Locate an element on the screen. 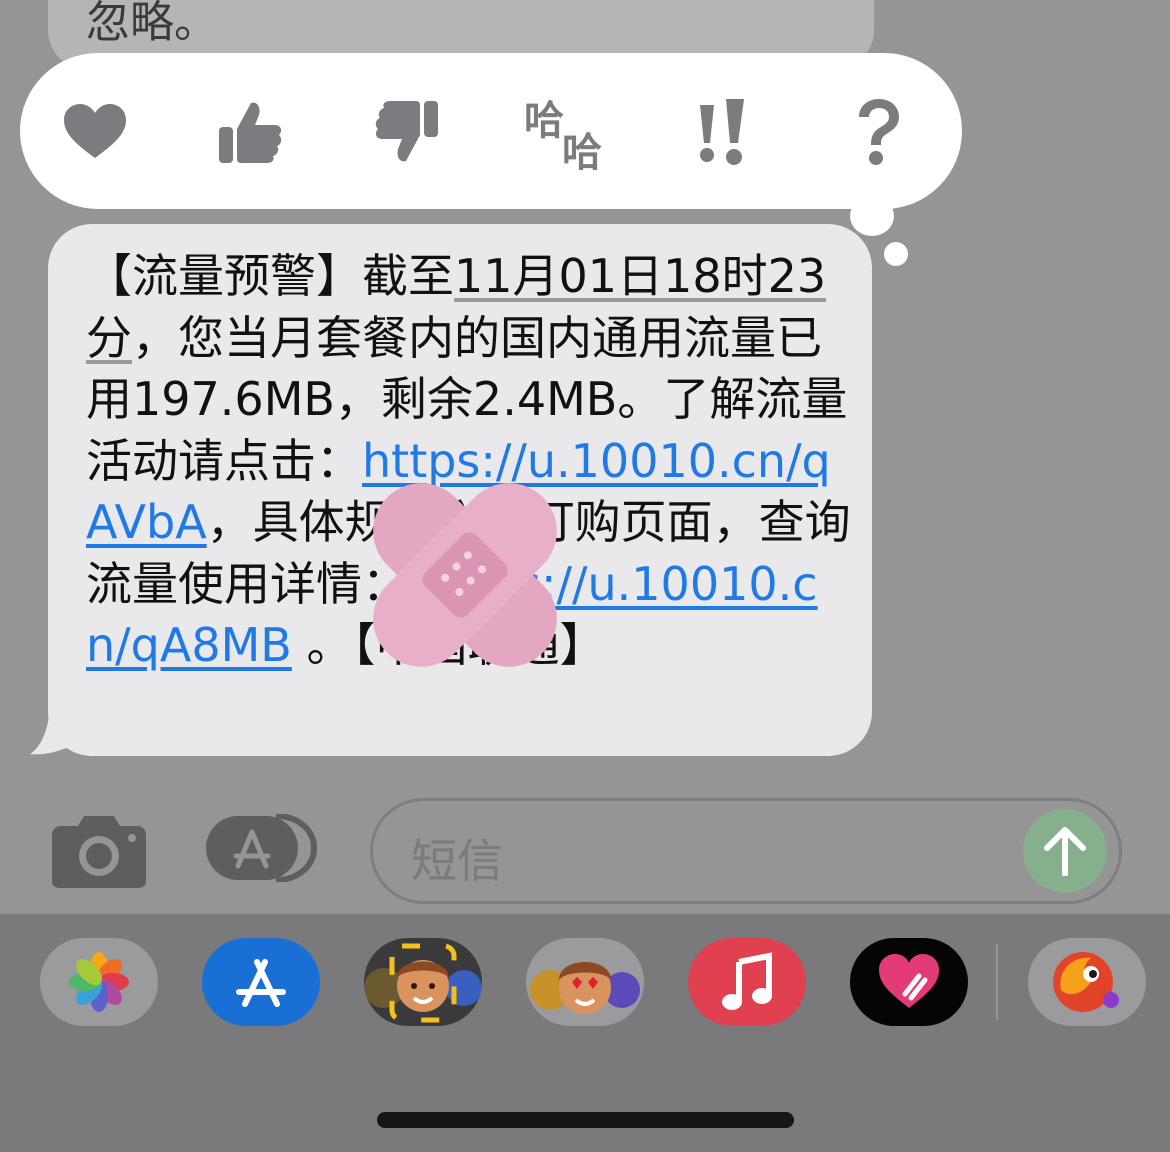 This screenshot has width=1170, height=1152. home-indicator is located at coordinates (585, 1120).